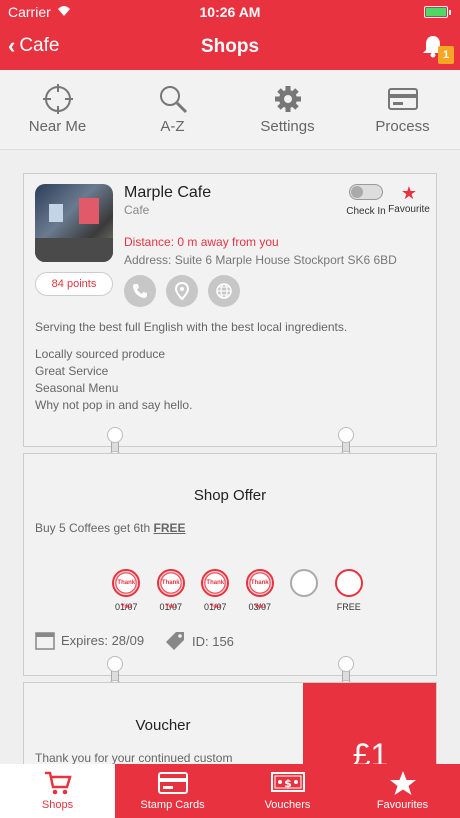 The width and height of the screenshot is (460, 818). What do you see at coordinates (58, 783) in the screenshot?
I see `cart-icon` at bounding box center [58, 783].